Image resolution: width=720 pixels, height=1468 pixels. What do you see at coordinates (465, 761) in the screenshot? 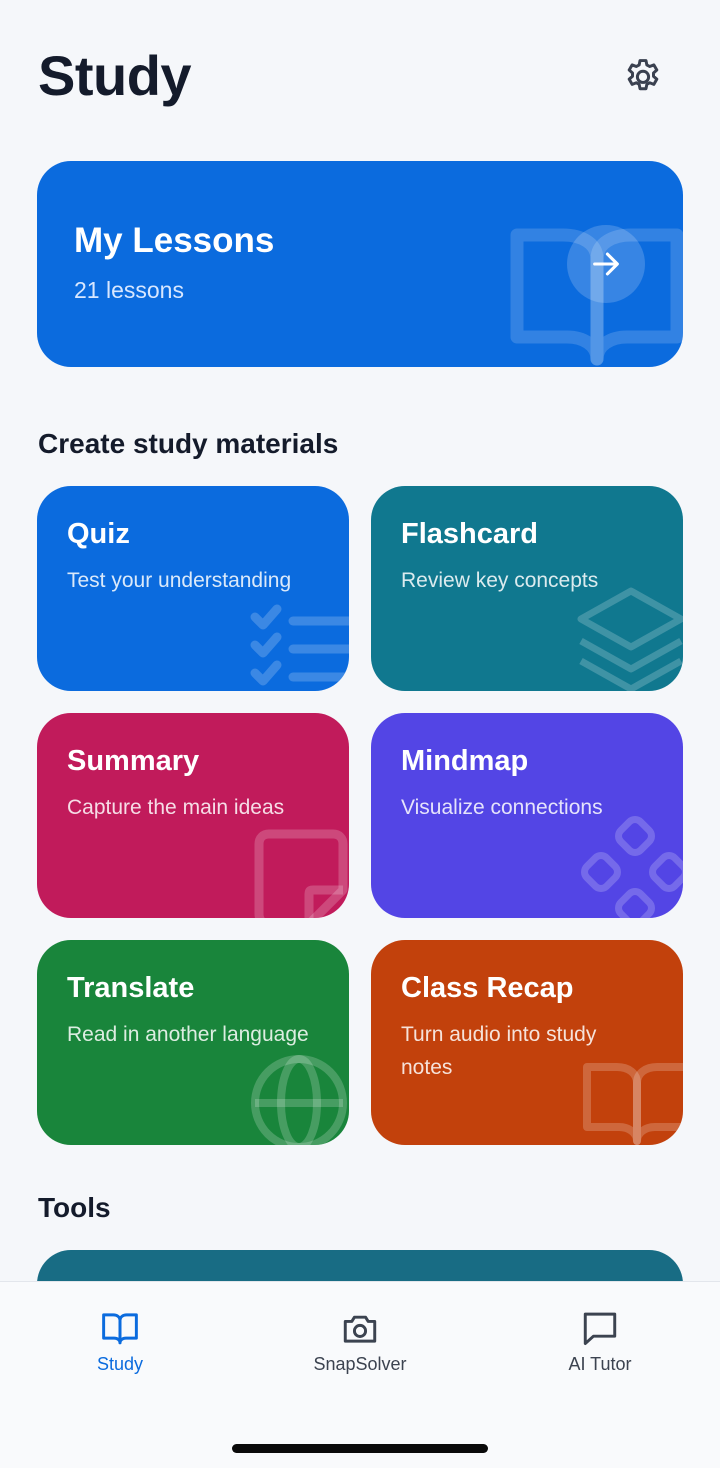
I see `card-title: Mindmap` at bounding box center [465, 761].